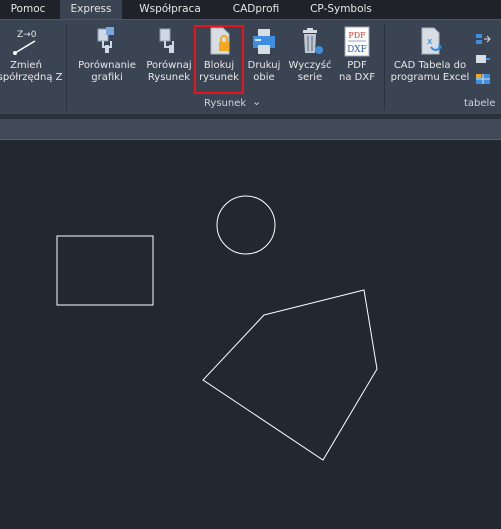 The height and width of the screenshot is (529, 501). I want to click on group-label-tabele: tabele, so click(480, 103).